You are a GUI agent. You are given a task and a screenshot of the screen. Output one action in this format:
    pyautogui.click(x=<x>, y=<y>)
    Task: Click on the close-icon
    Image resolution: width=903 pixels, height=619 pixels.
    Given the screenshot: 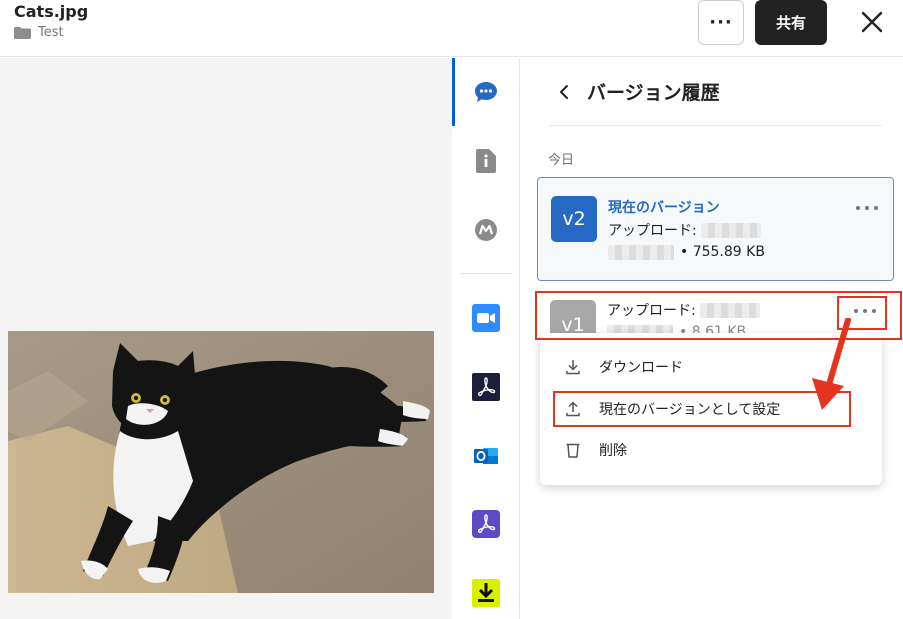 What is the action you would take?
    pyautogui.click(x=872, y=22)
    